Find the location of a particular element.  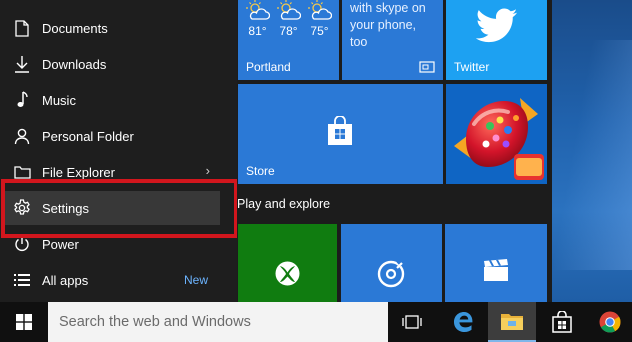

taskbar is located at coordinates (316, 322).